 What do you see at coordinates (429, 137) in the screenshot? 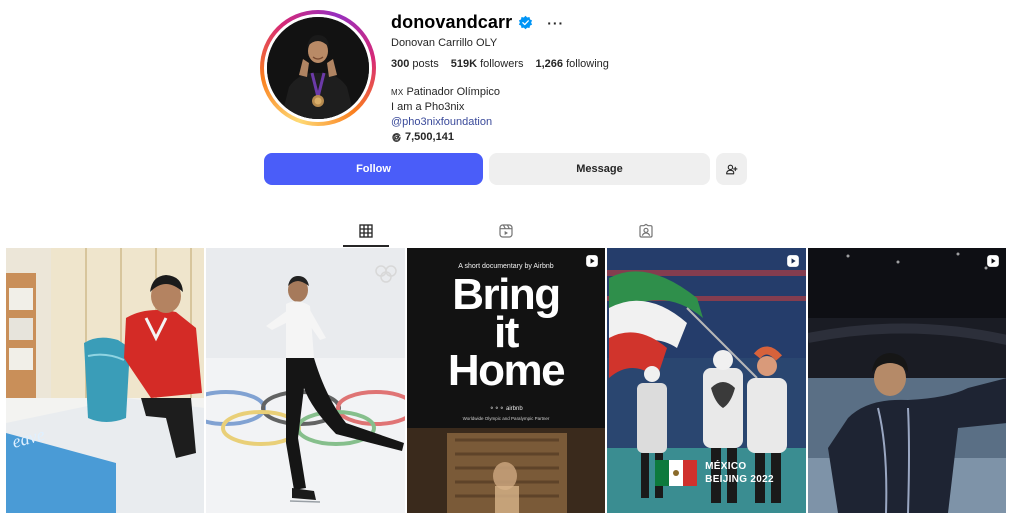
I see `threads-count: 7,500,141` at bounding box center [429, 137].